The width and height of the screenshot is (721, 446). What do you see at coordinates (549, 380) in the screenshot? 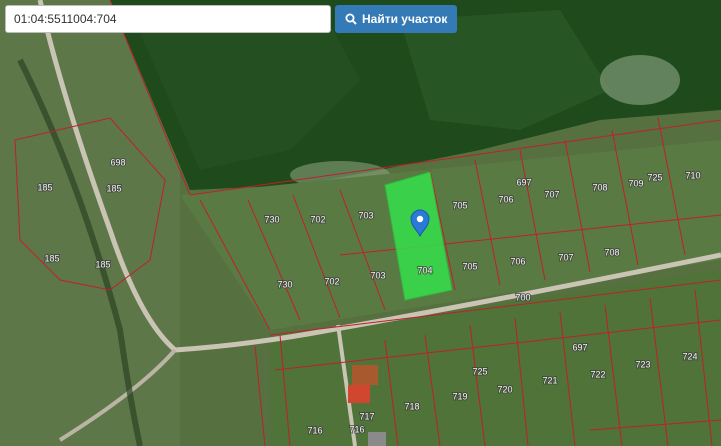
I see `plot-number-label: 721` at bounding box center [549, 380].